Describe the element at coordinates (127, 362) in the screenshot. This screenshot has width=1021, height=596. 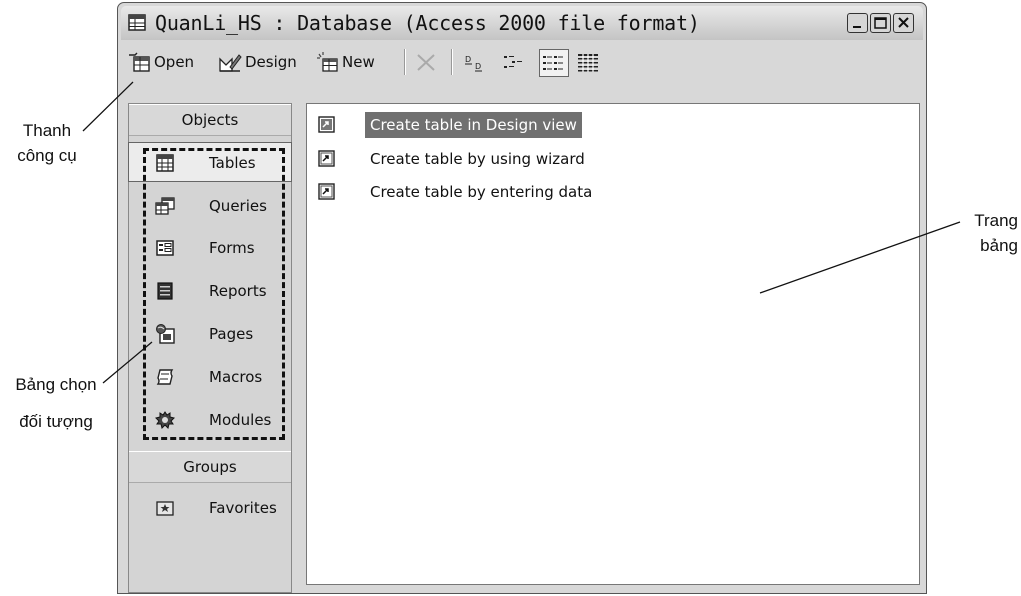
I see `objects-leader-line` at that location.